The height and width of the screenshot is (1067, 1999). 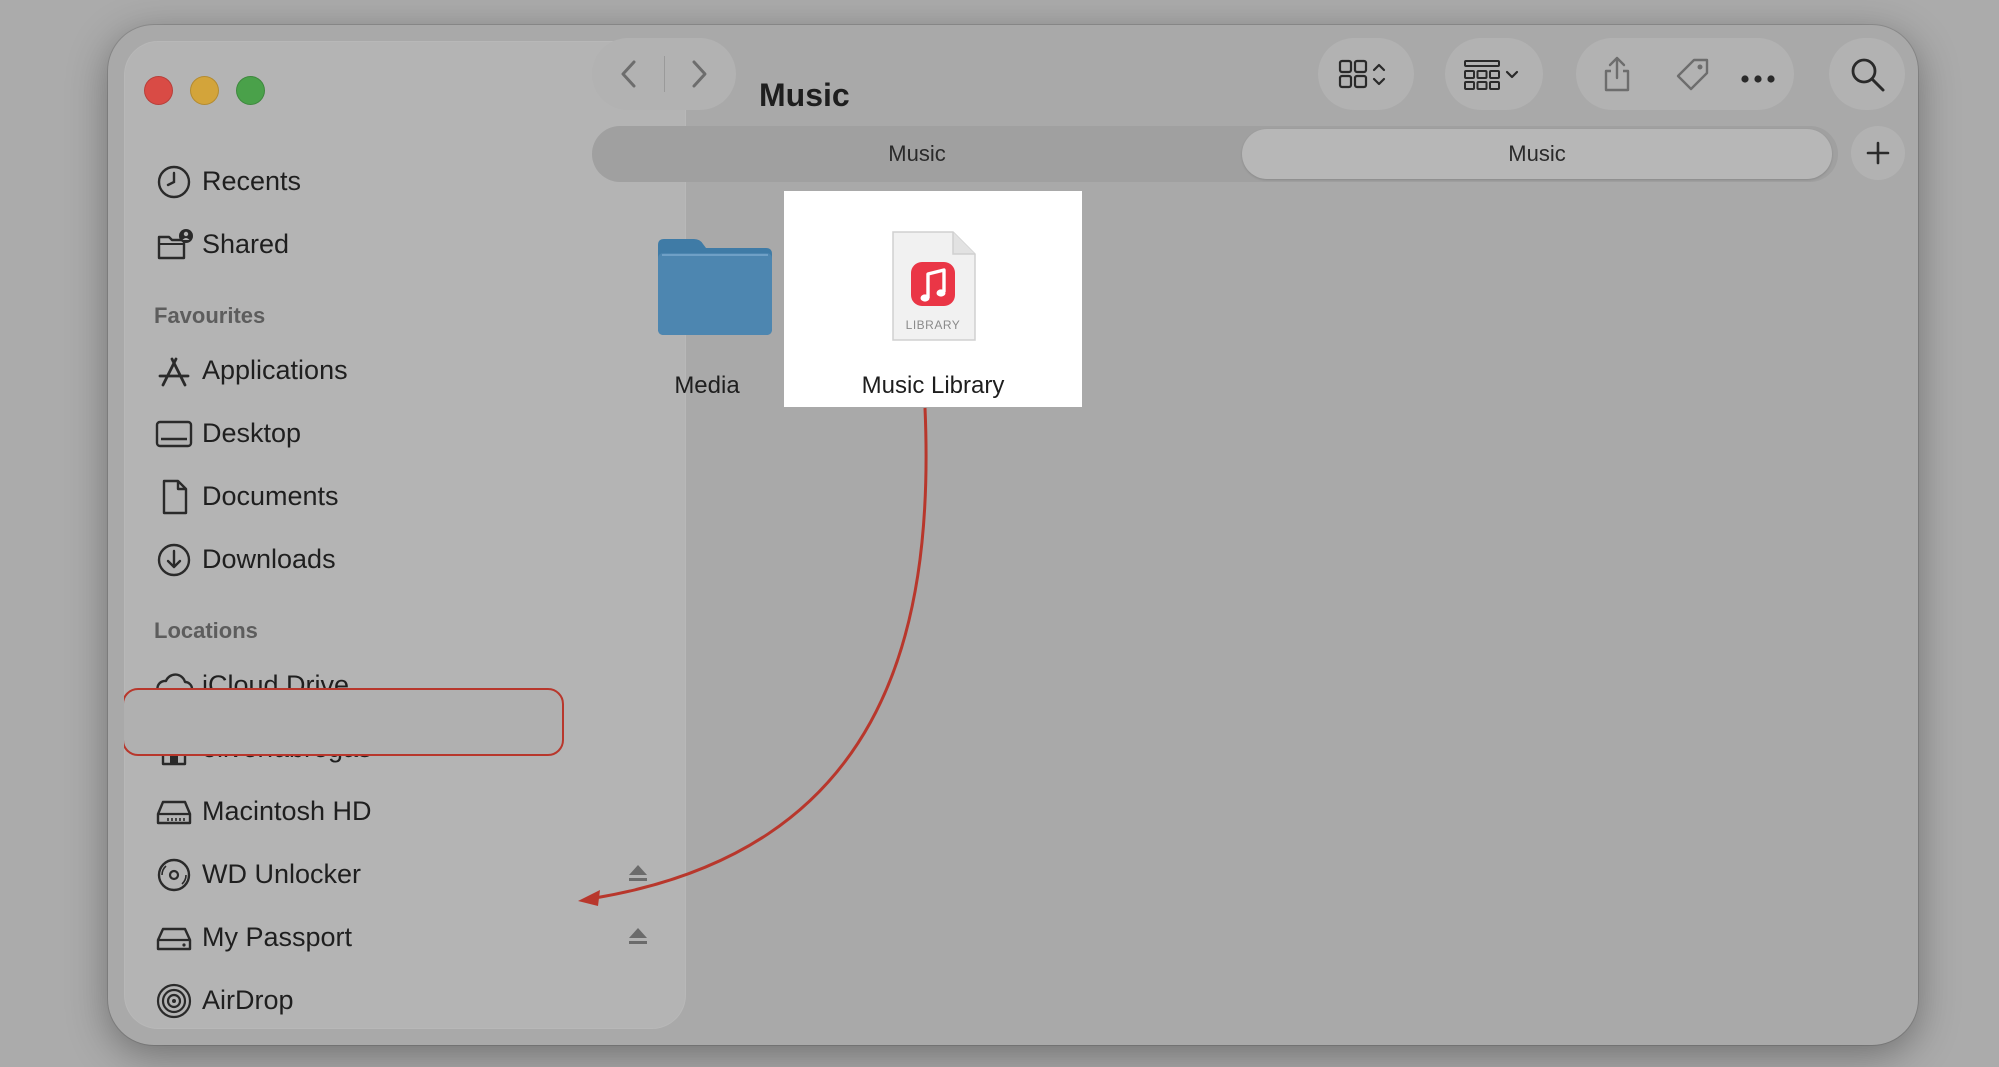 I want to click on annotation-arrow, so click(x=753, y=656).